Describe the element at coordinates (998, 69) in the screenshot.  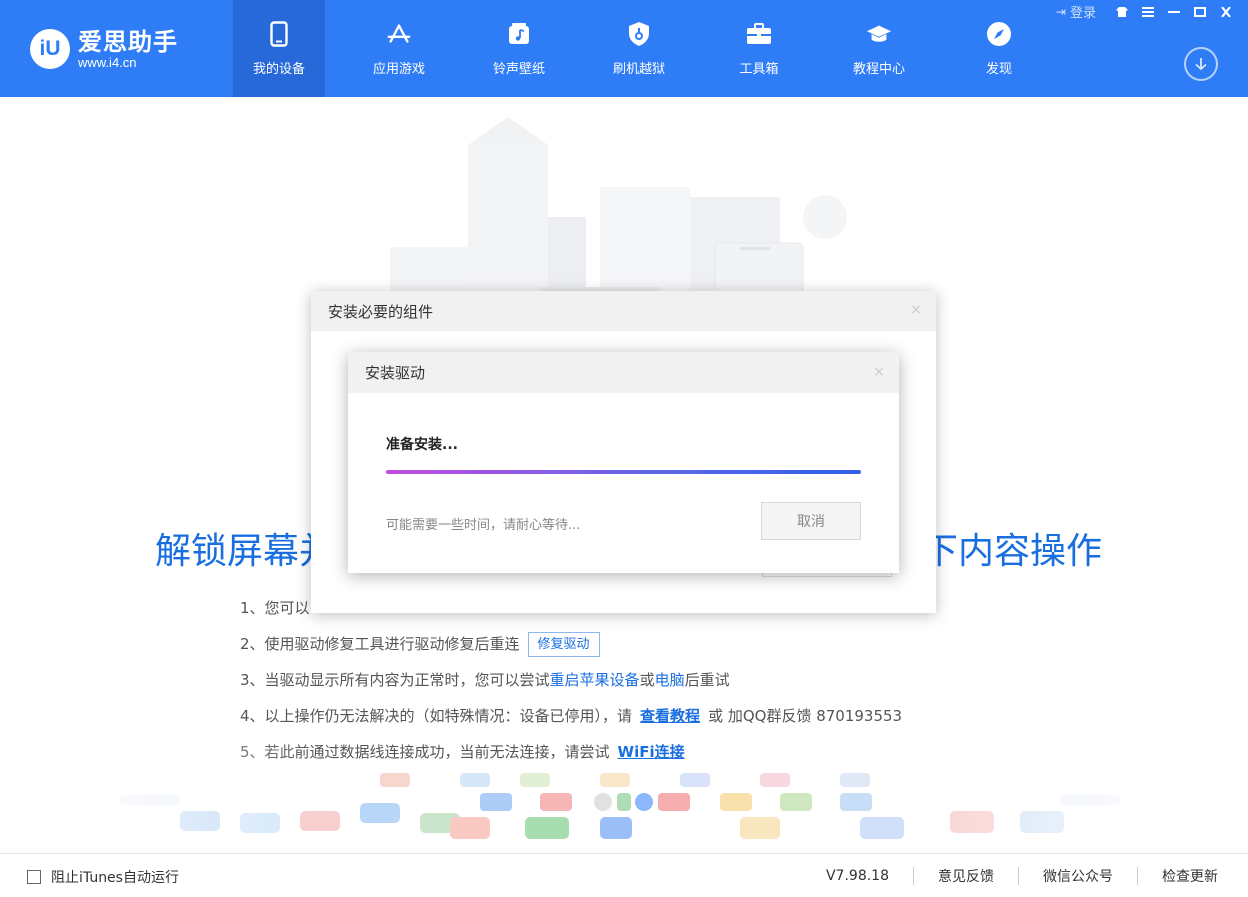
I see `nav-label: 发现` at that location.